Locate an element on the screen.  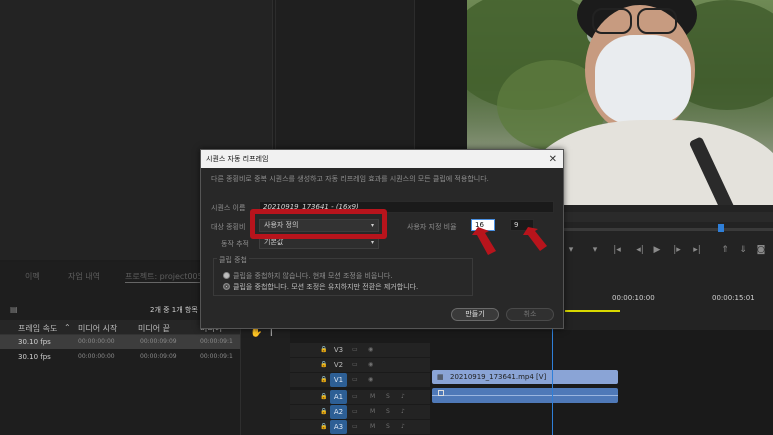
audio-waveform is located at coordinates (525, 395).